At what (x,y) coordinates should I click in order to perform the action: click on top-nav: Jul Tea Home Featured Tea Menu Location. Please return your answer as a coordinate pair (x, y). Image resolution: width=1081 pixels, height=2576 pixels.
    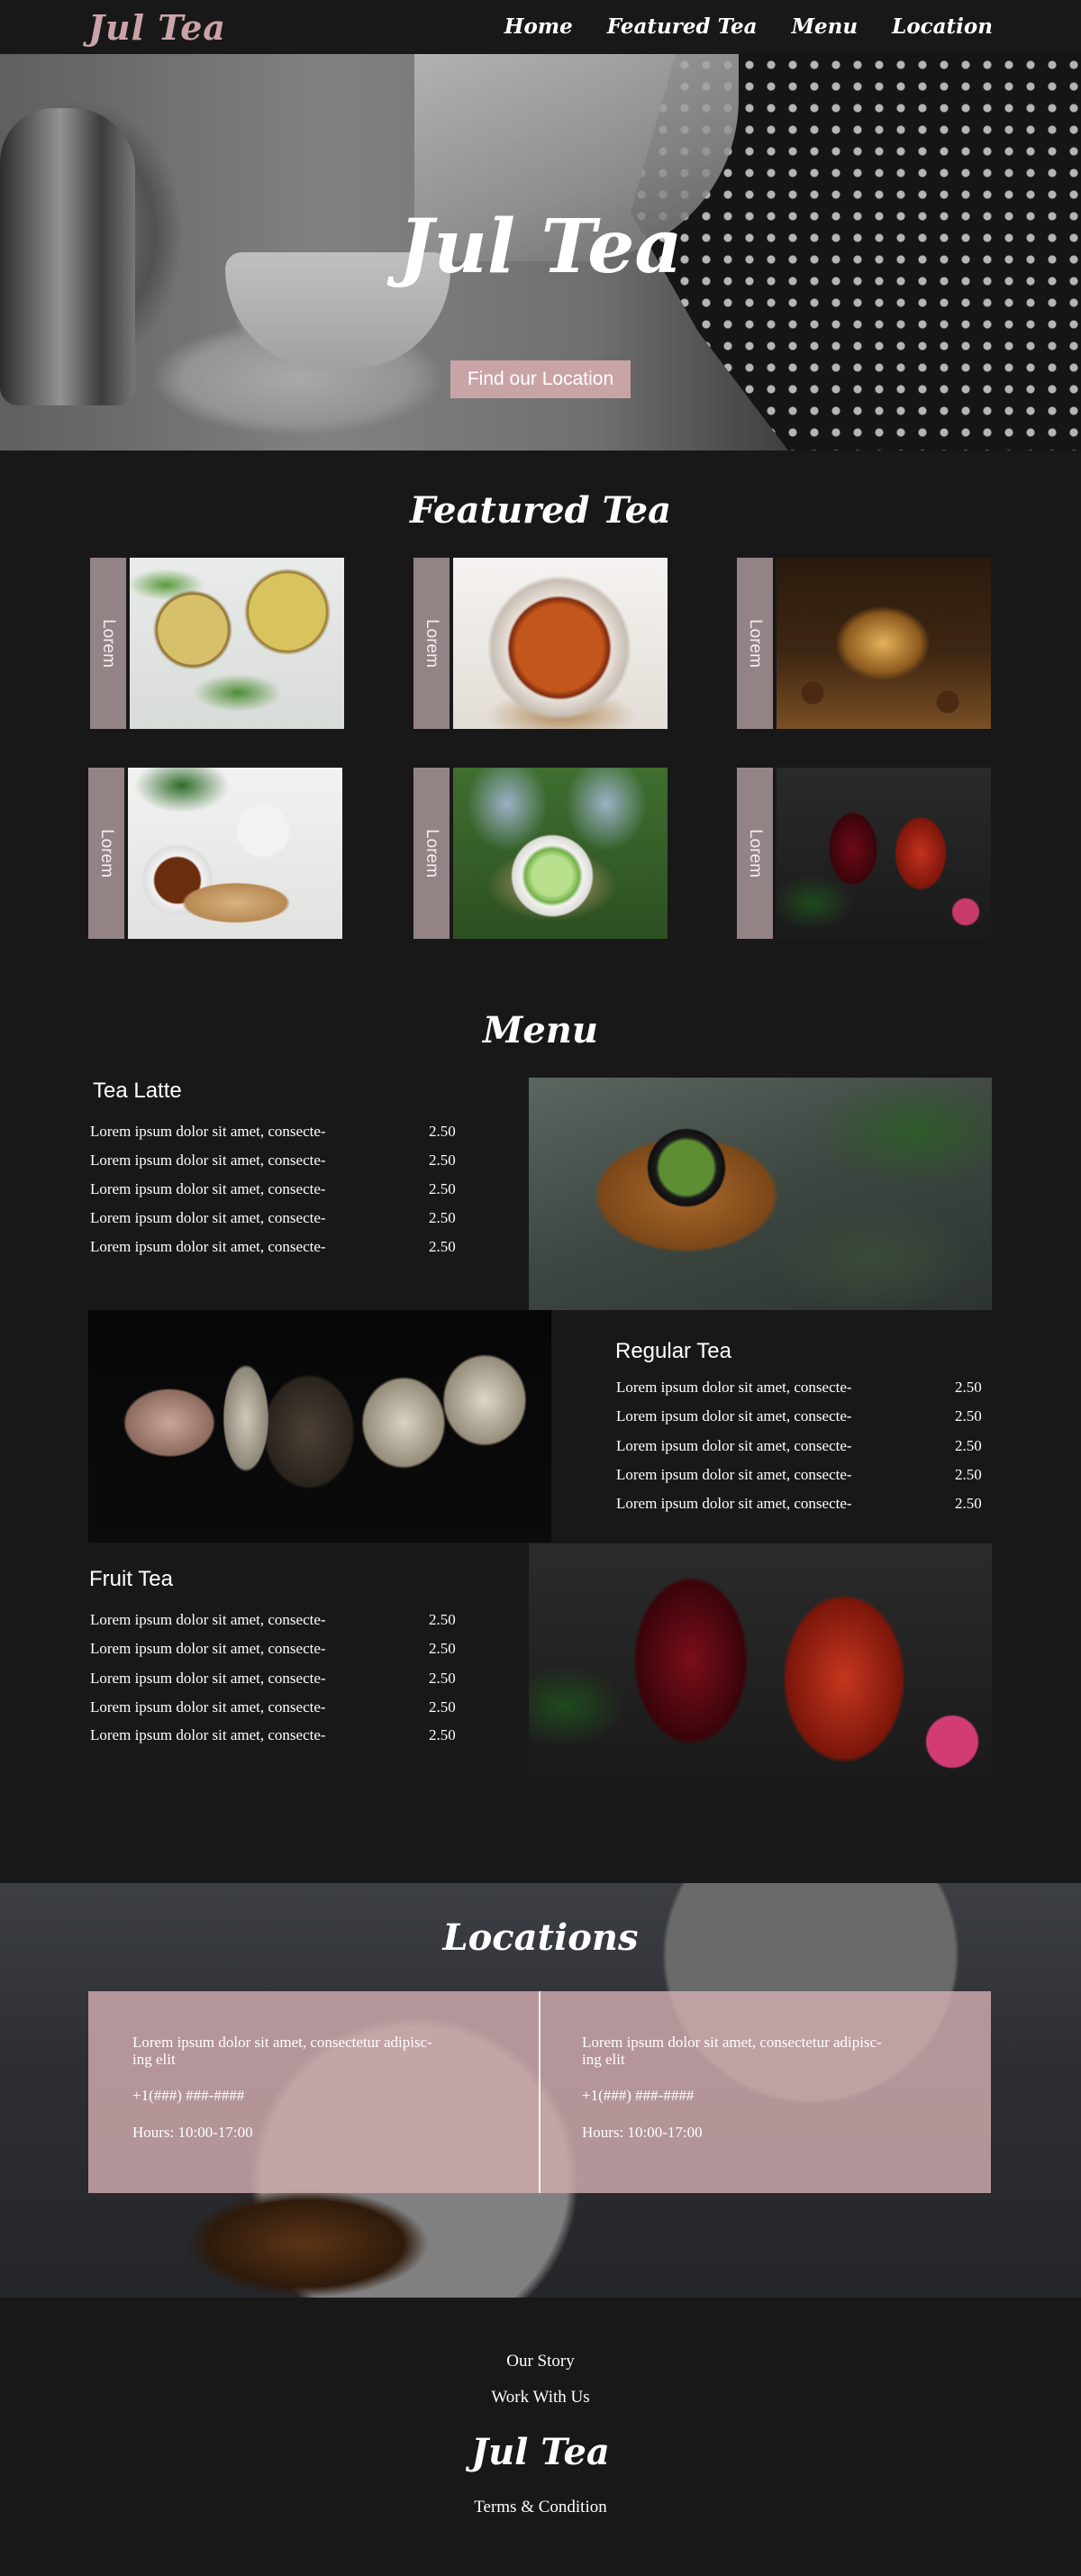
    Looking at the image, I should click on (540, 27).